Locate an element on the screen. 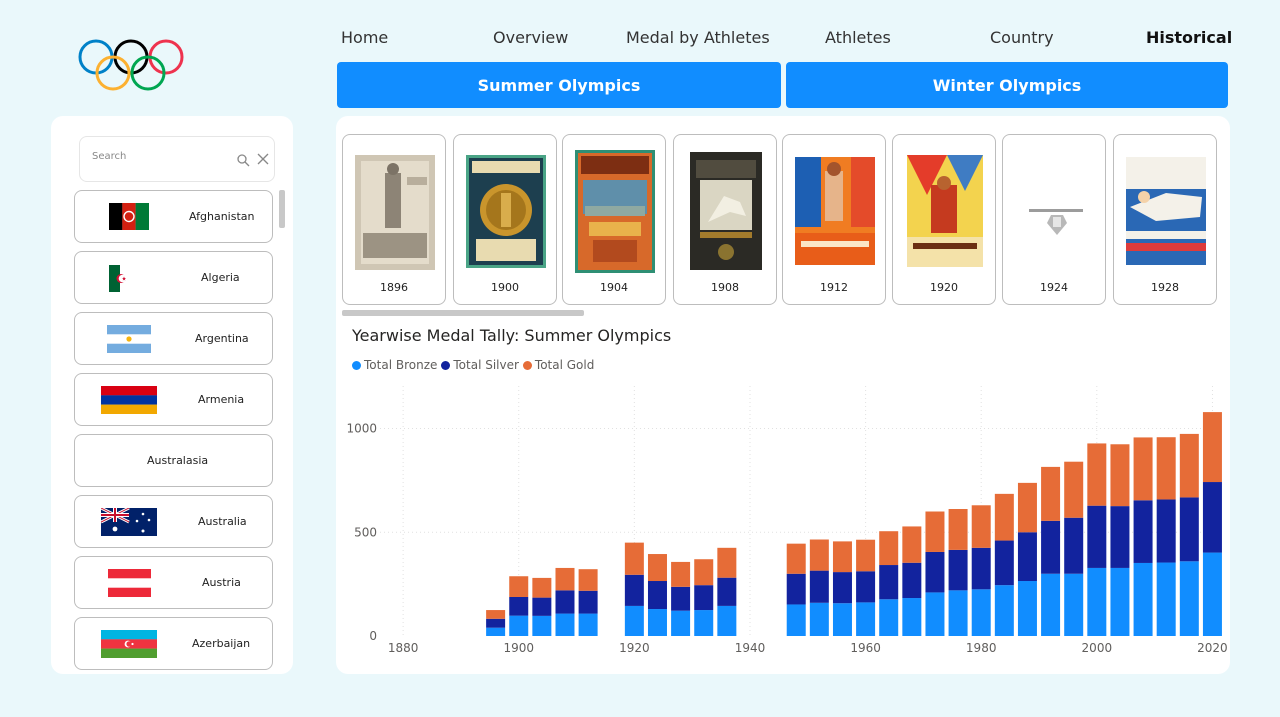  poster-card-1912: 1912 is located at coordinates (834, 219).